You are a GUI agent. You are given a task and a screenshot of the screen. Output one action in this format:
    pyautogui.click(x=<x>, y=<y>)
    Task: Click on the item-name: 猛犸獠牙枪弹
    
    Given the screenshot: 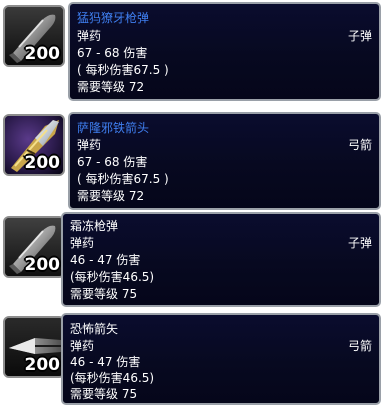 What is the action you would take?
    pyautogui.click(x=113, y=18)
    